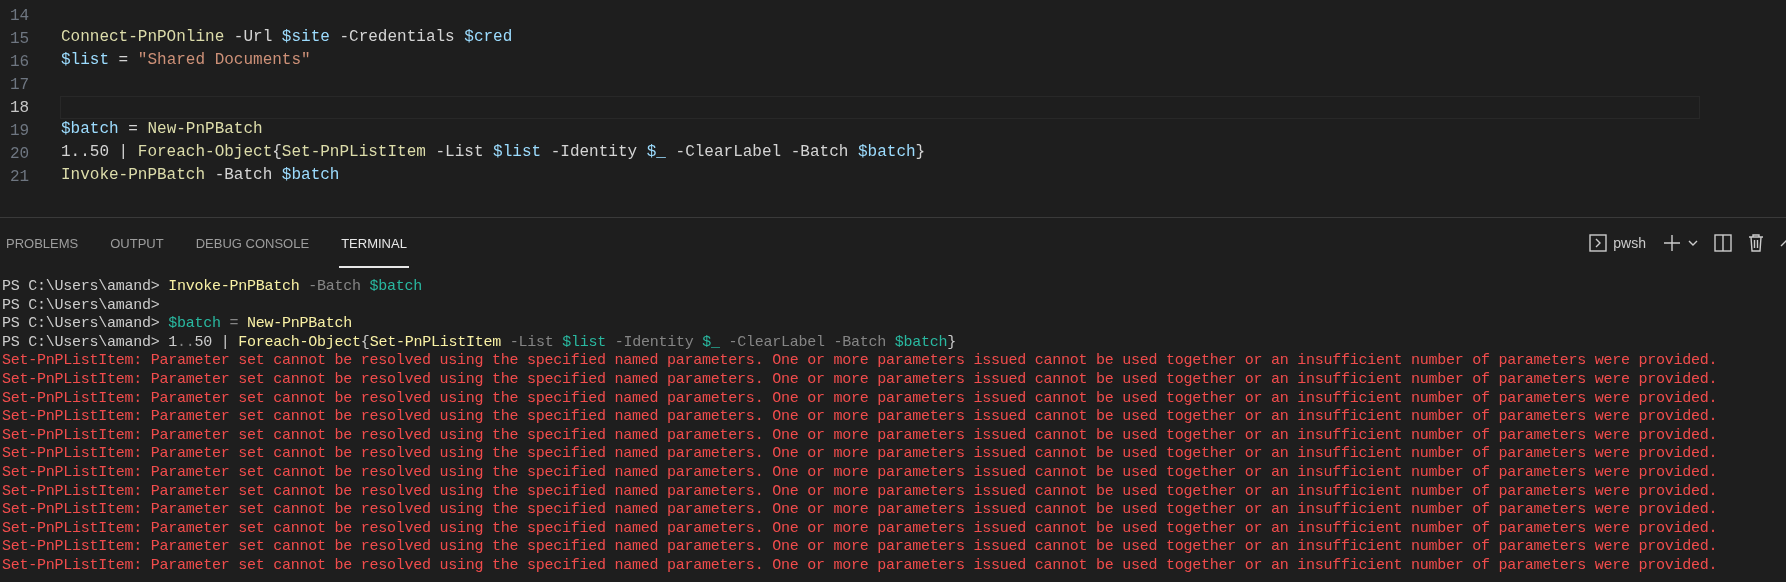  Describe the element at coordinates (20, 176) in the screenshot. I see `line-number: 21` at that location.